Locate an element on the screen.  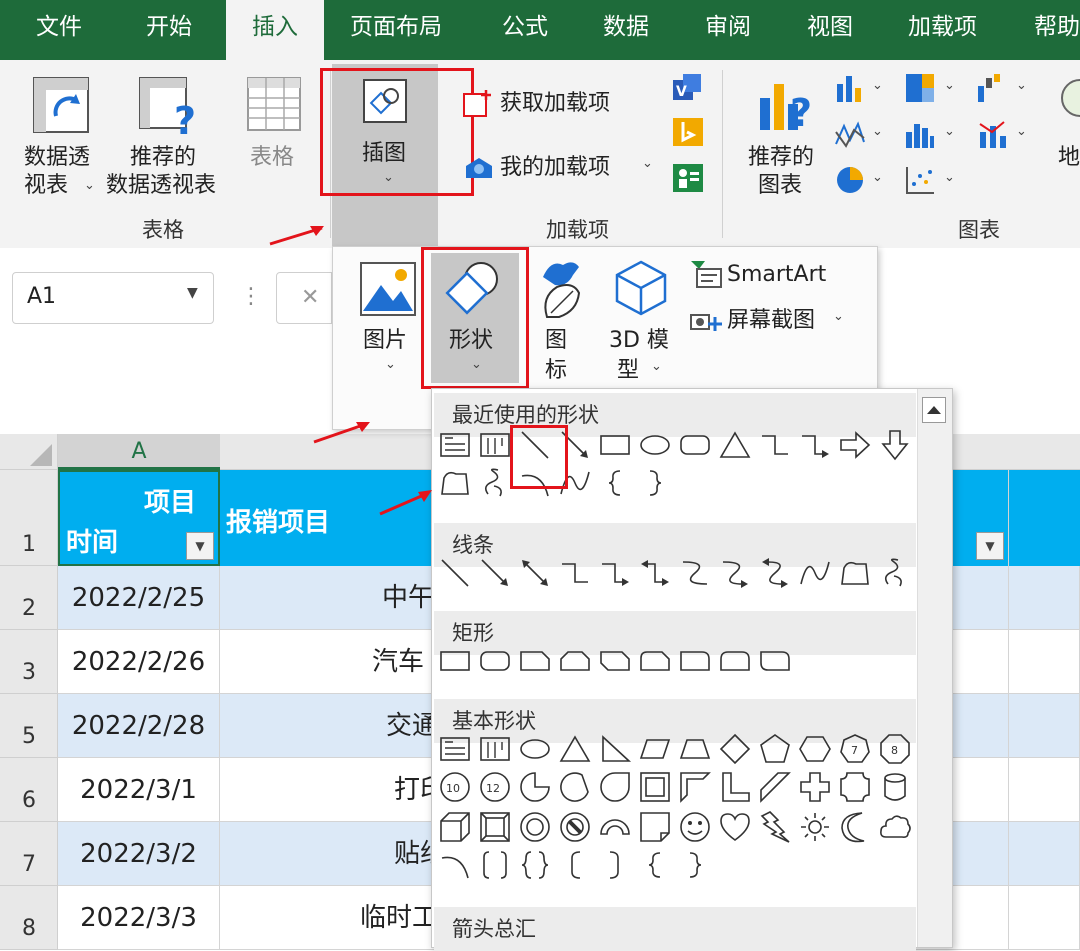
table-cell-date: 2022/2/28 is located at coordinates (139, 726).